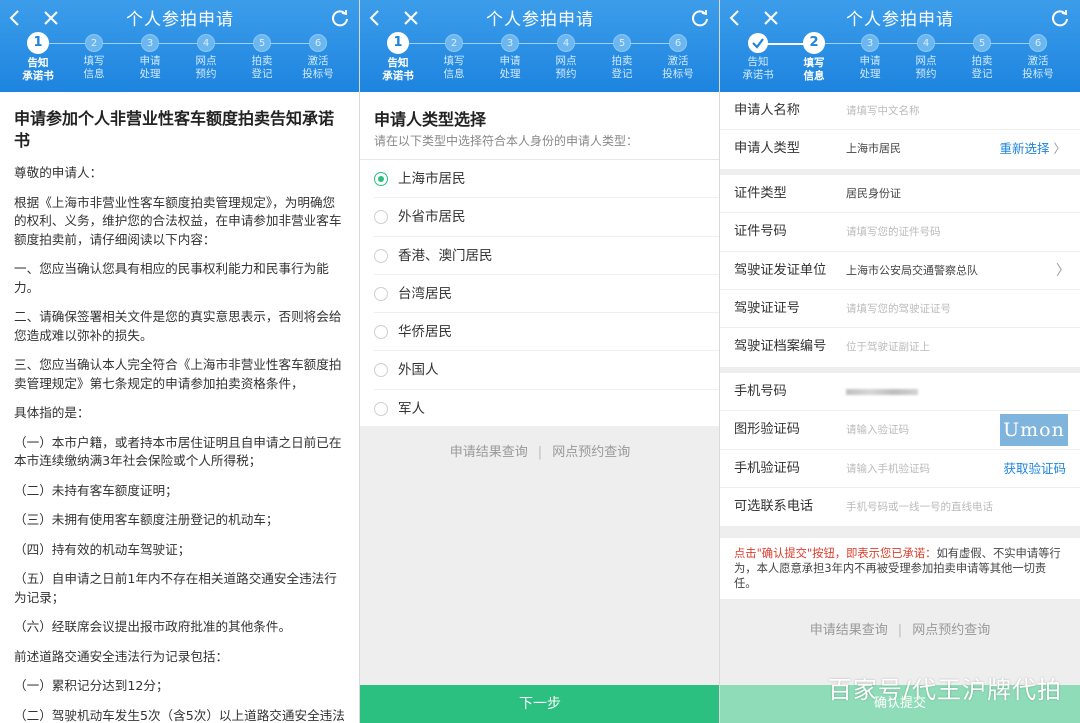 This screenshot has height=723, width=1080. Describe the element at coordinates (1034, 430) in the screenshot. I see `captcha-image: Umon` at that location.